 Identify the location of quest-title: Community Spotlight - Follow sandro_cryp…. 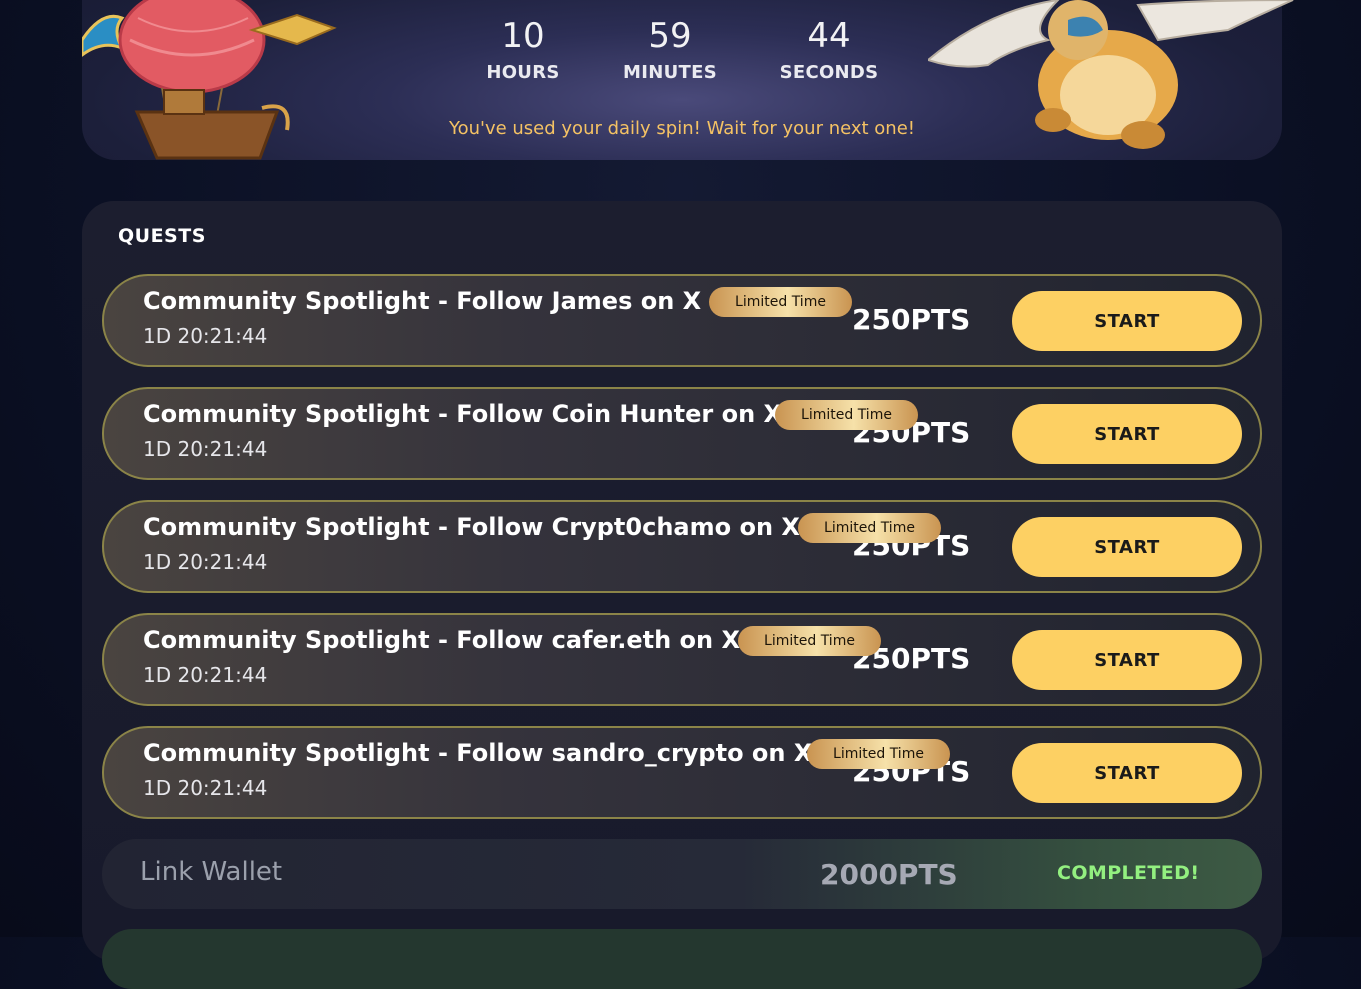
(478, 753).